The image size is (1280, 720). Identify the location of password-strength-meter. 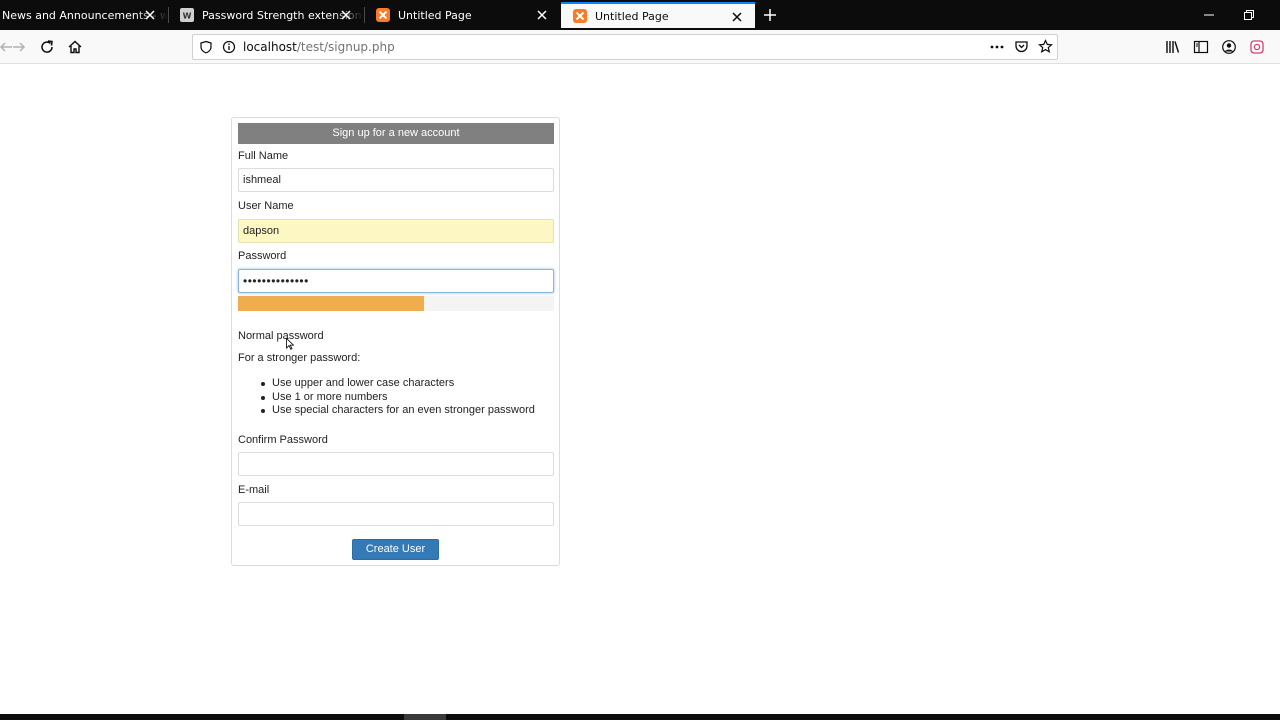
(396, 303).